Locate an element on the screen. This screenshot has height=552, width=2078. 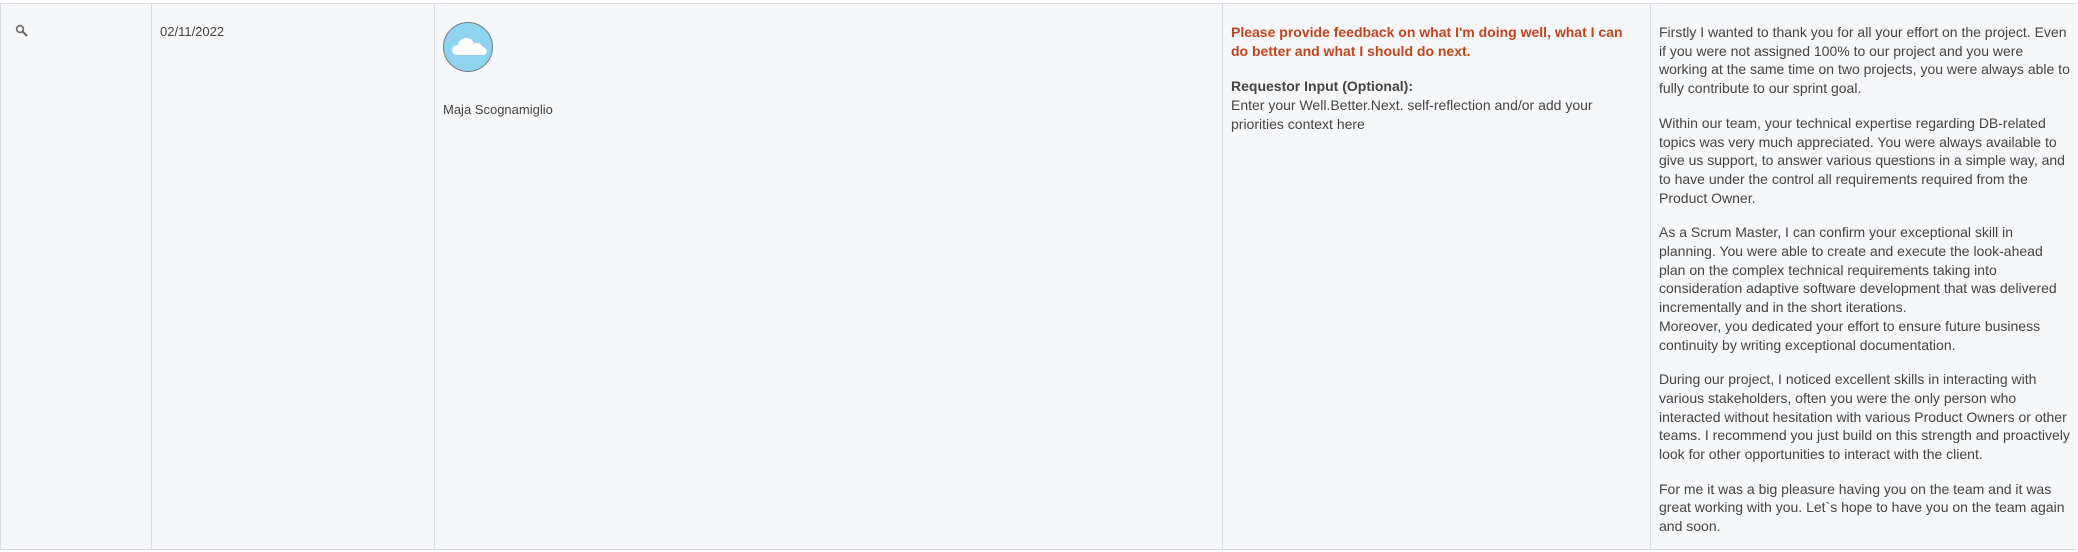
cloud-icon is located at coordinates (469, 46).